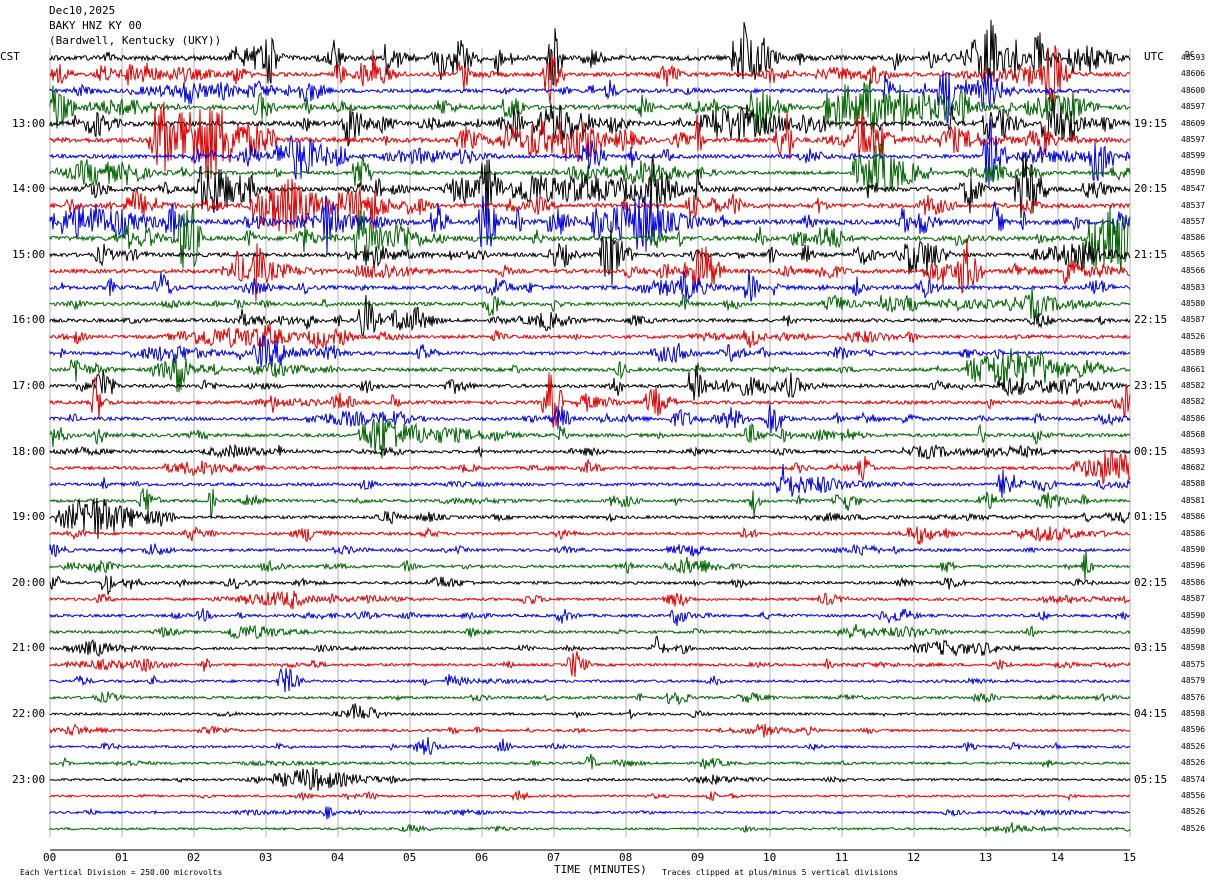 This screenshot has height=886, width=1210. I want to click on left-time-label: 13:00, so click(29, 123).